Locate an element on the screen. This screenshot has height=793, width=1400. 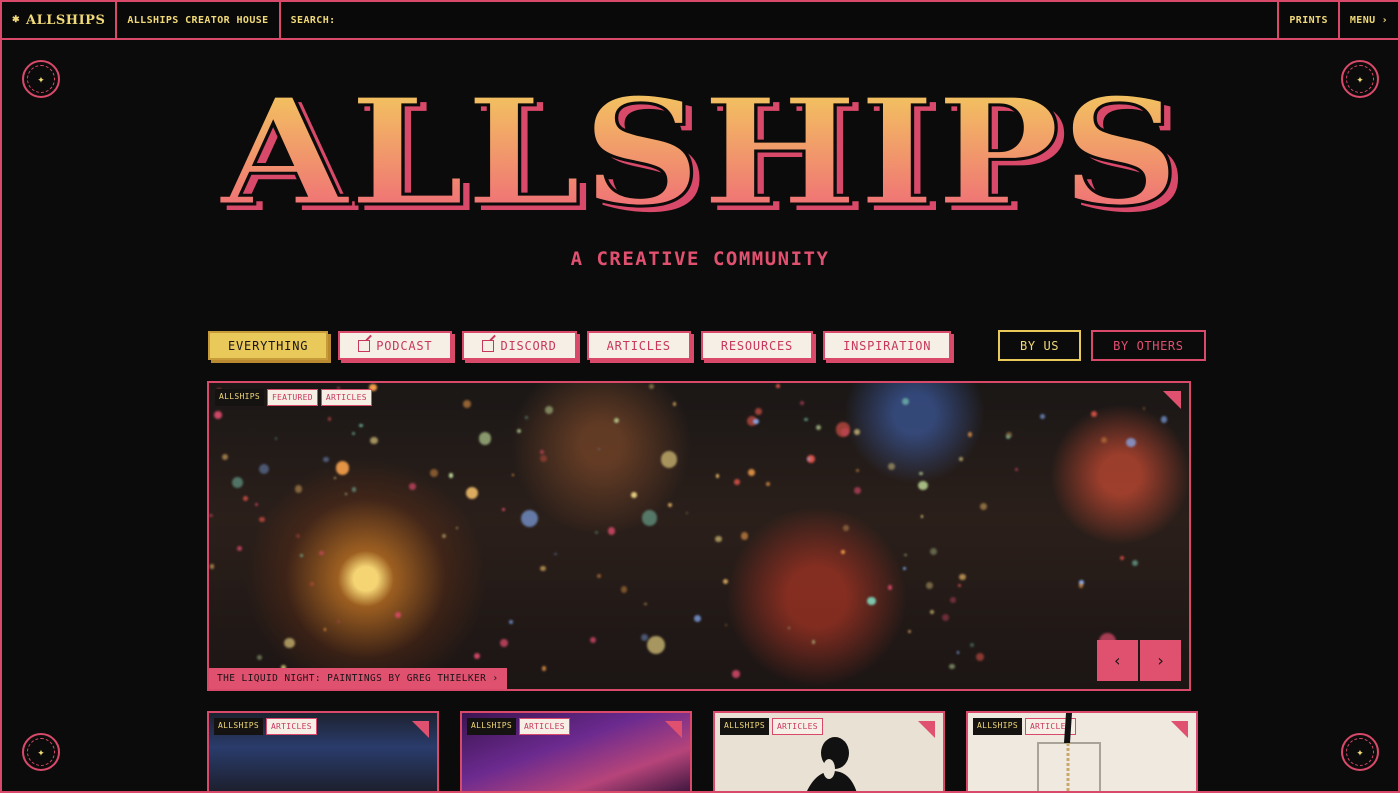
prints-link: PRINTS is located at coordinates (1309, 20).